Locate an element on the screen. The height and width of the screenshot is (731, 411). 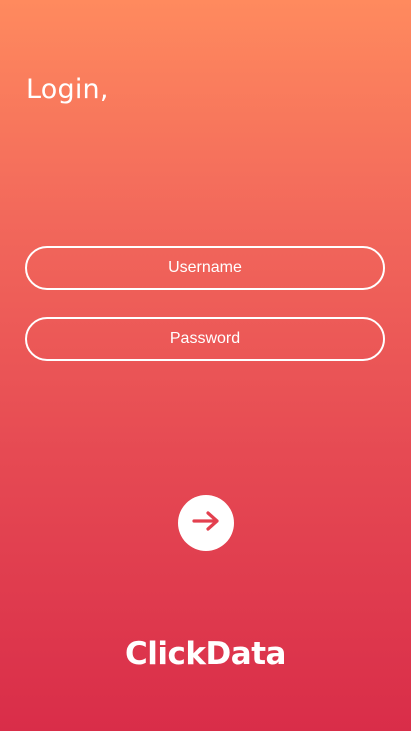
password-input is located at coordinates (205, 339).